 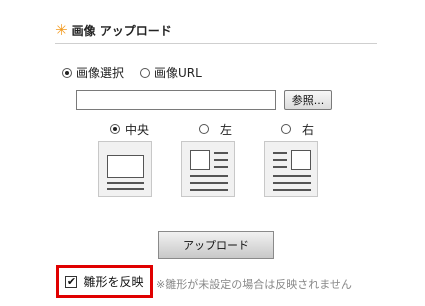 I want to click on layout-right-icon, so click(x=291, y=169).